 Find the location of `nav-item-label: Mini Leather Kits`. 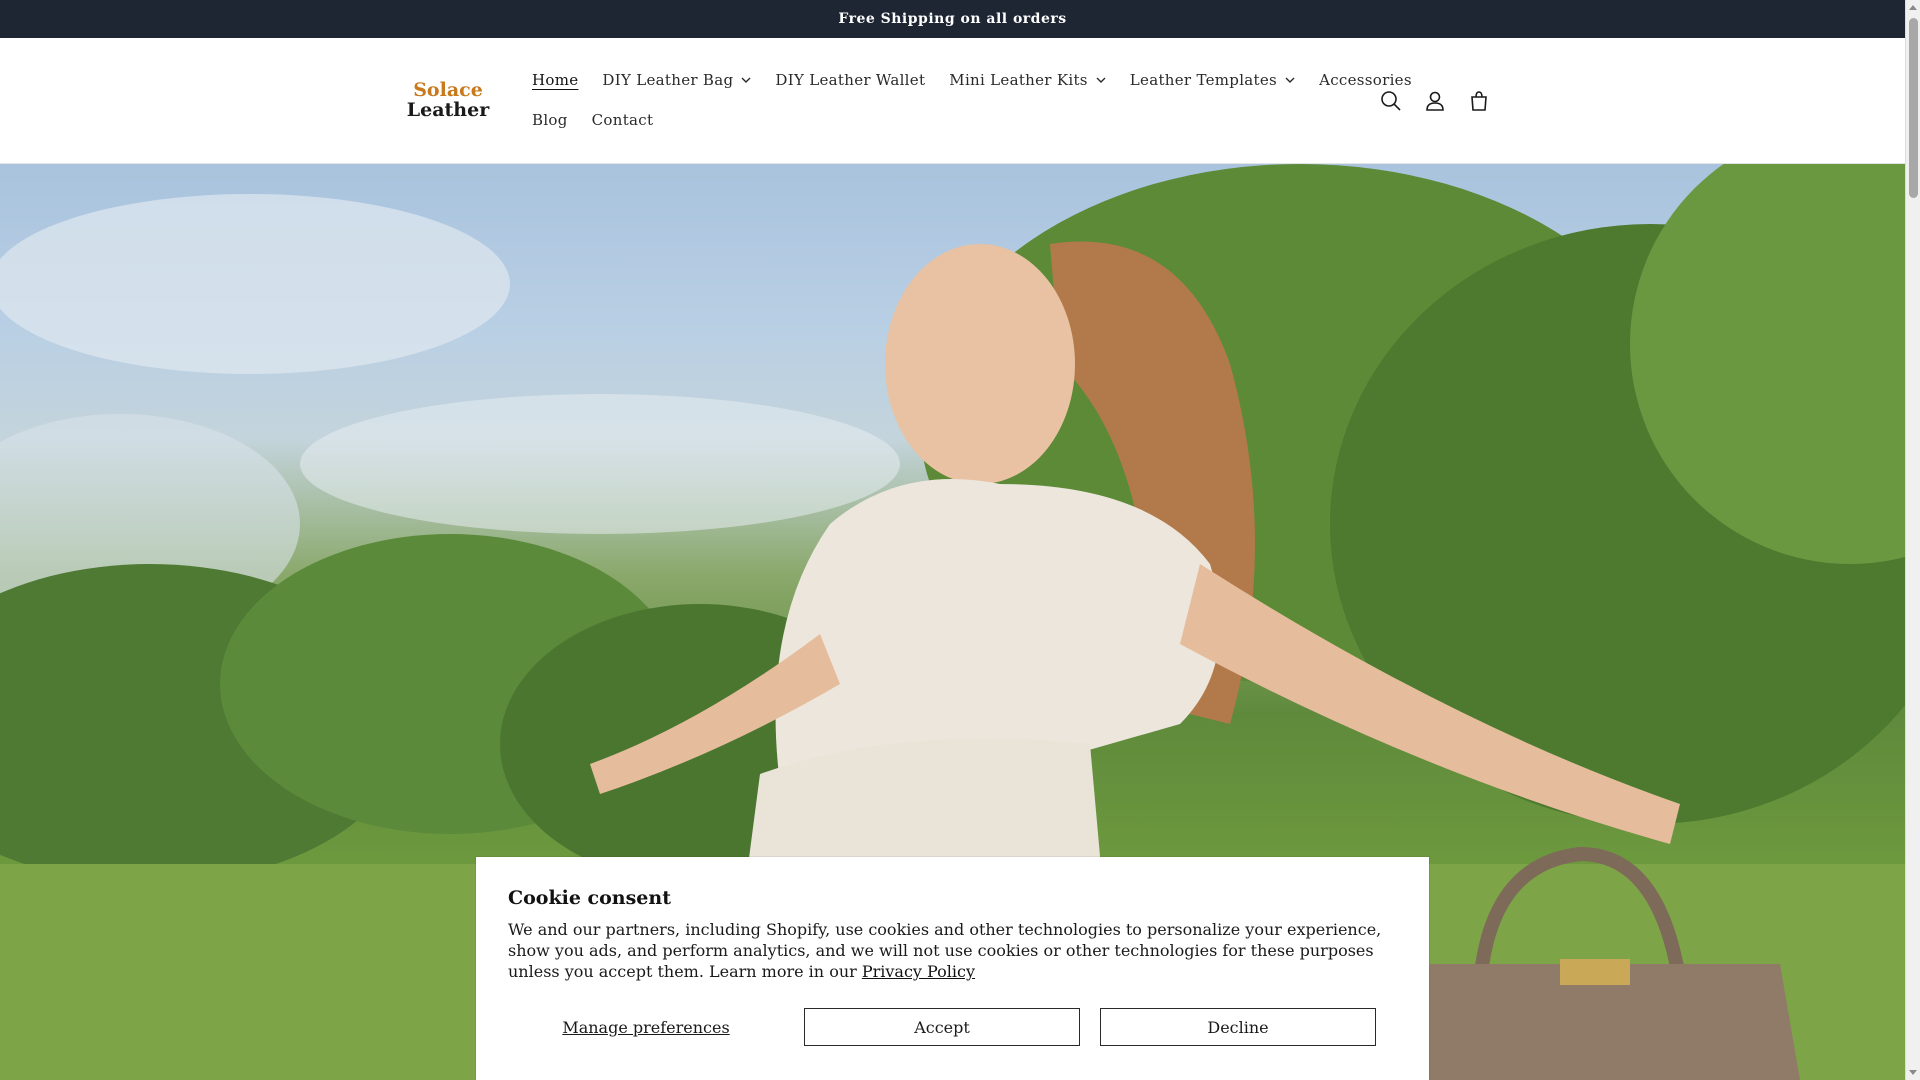

nav-item-label: Mini Leather Kits is located at coordinates (1018, 80).